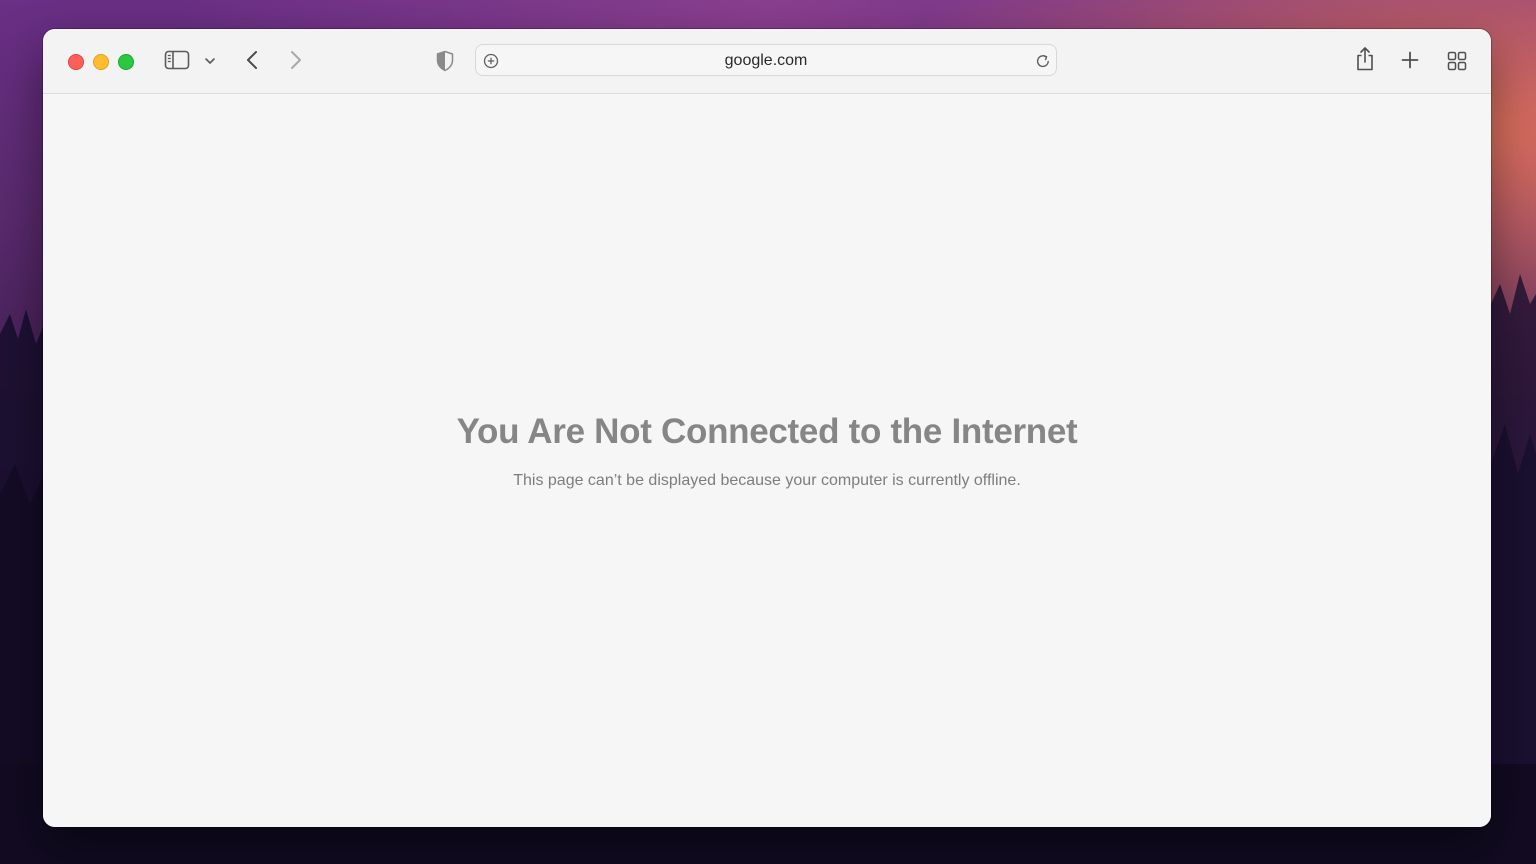 The width and height of the screenshot is (1536, 864). Describe the element at coordinates (445, 61) in the screenshot. I see `shield-icon` at that location.